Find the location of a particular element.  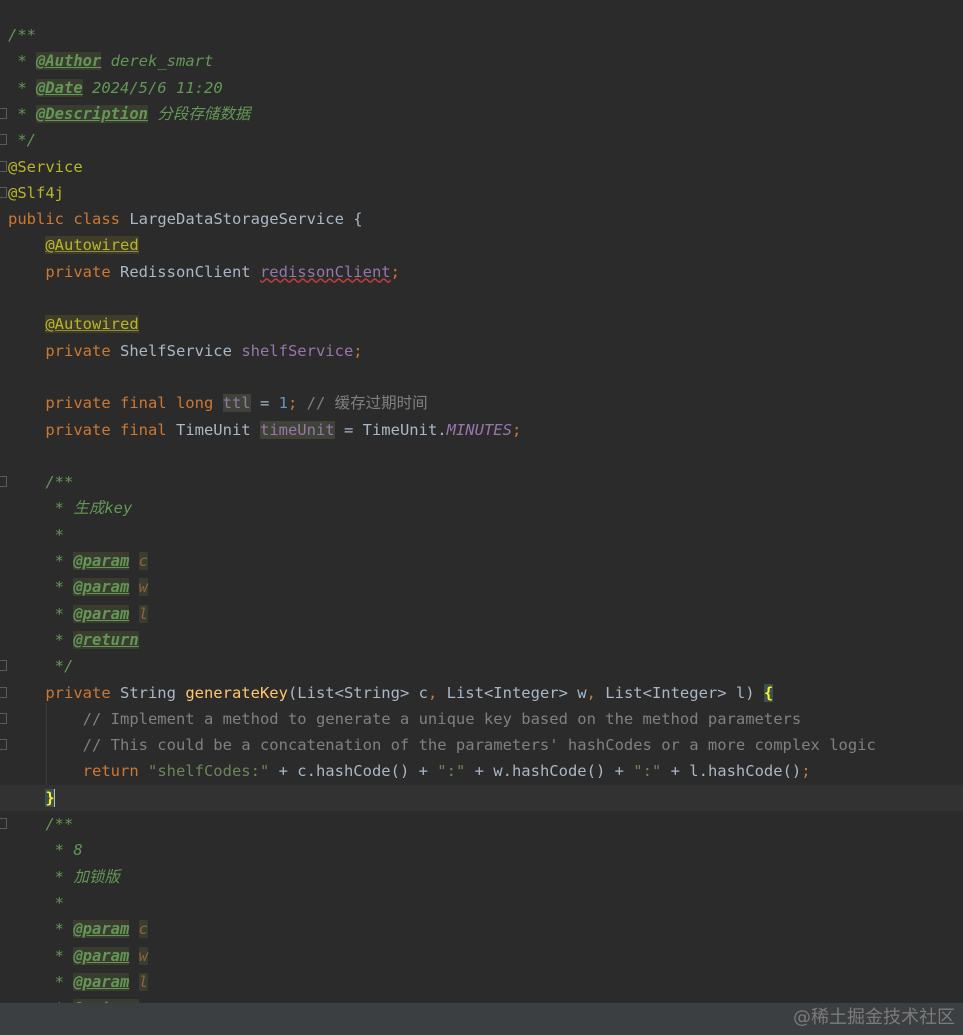

code-text: private final long ttl = 1; // 缓存过期时间 is located at coordinates (218, 403).